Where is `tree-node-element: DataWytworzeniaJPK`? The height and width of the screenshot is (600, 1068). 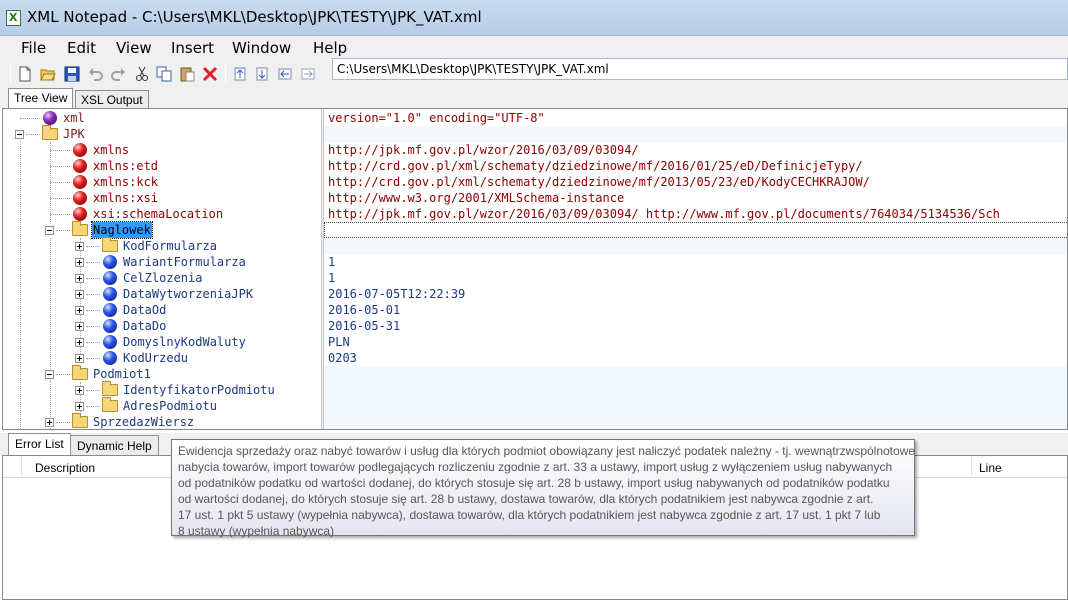 tree-node-element: DataWytworzeniaJPK is located at coordinates (162, 294).